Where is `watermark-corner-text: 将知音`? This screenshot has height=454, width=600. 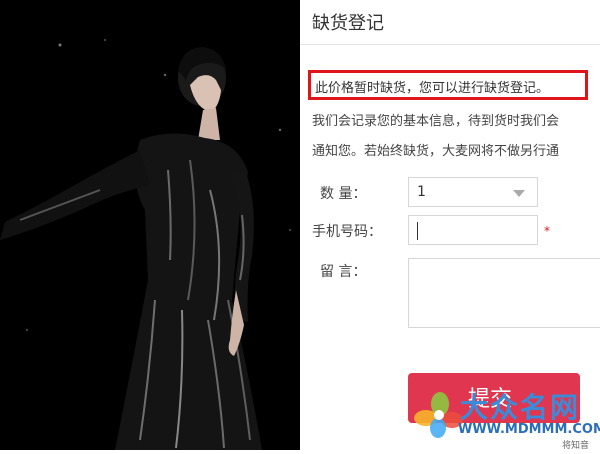
watermark-corner-text: 将知音 is located at coordinates (576, 446).